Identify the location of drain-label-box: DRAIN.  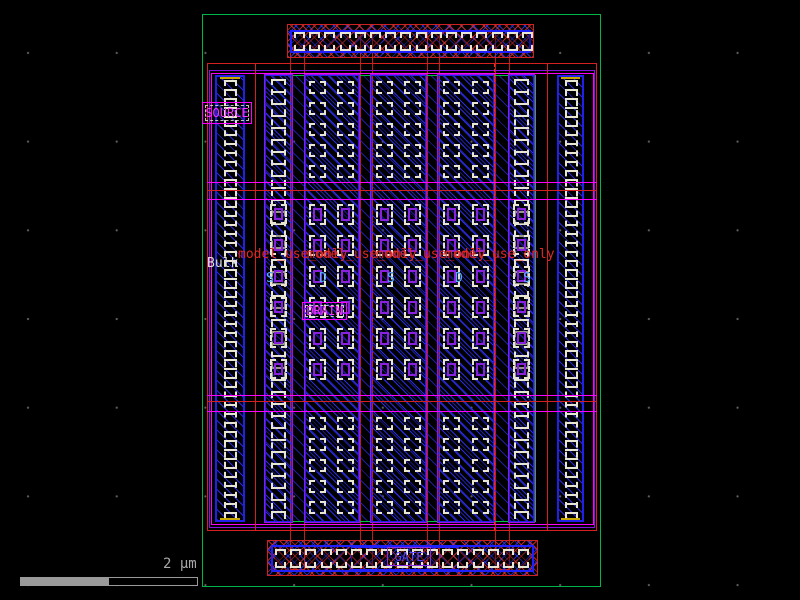
(324, 311).